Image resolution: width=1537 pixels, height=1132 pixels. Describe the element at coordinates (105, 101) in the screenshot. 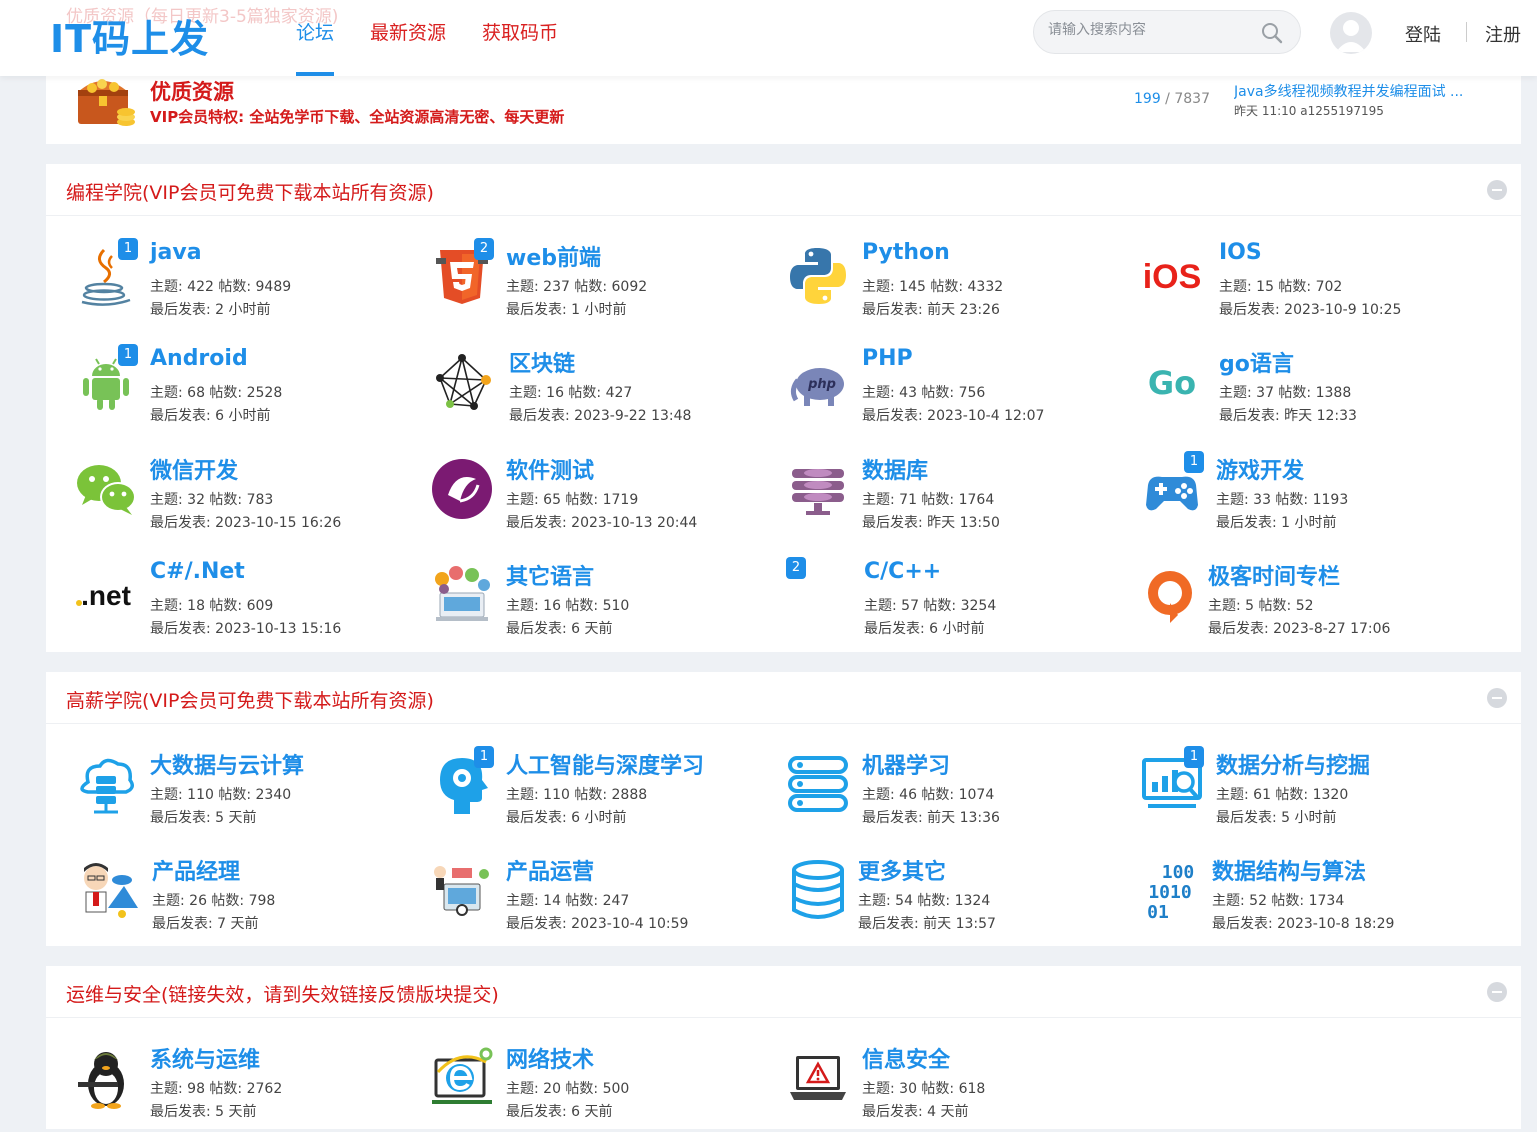

I see `treasure-chest-icon` at that location.